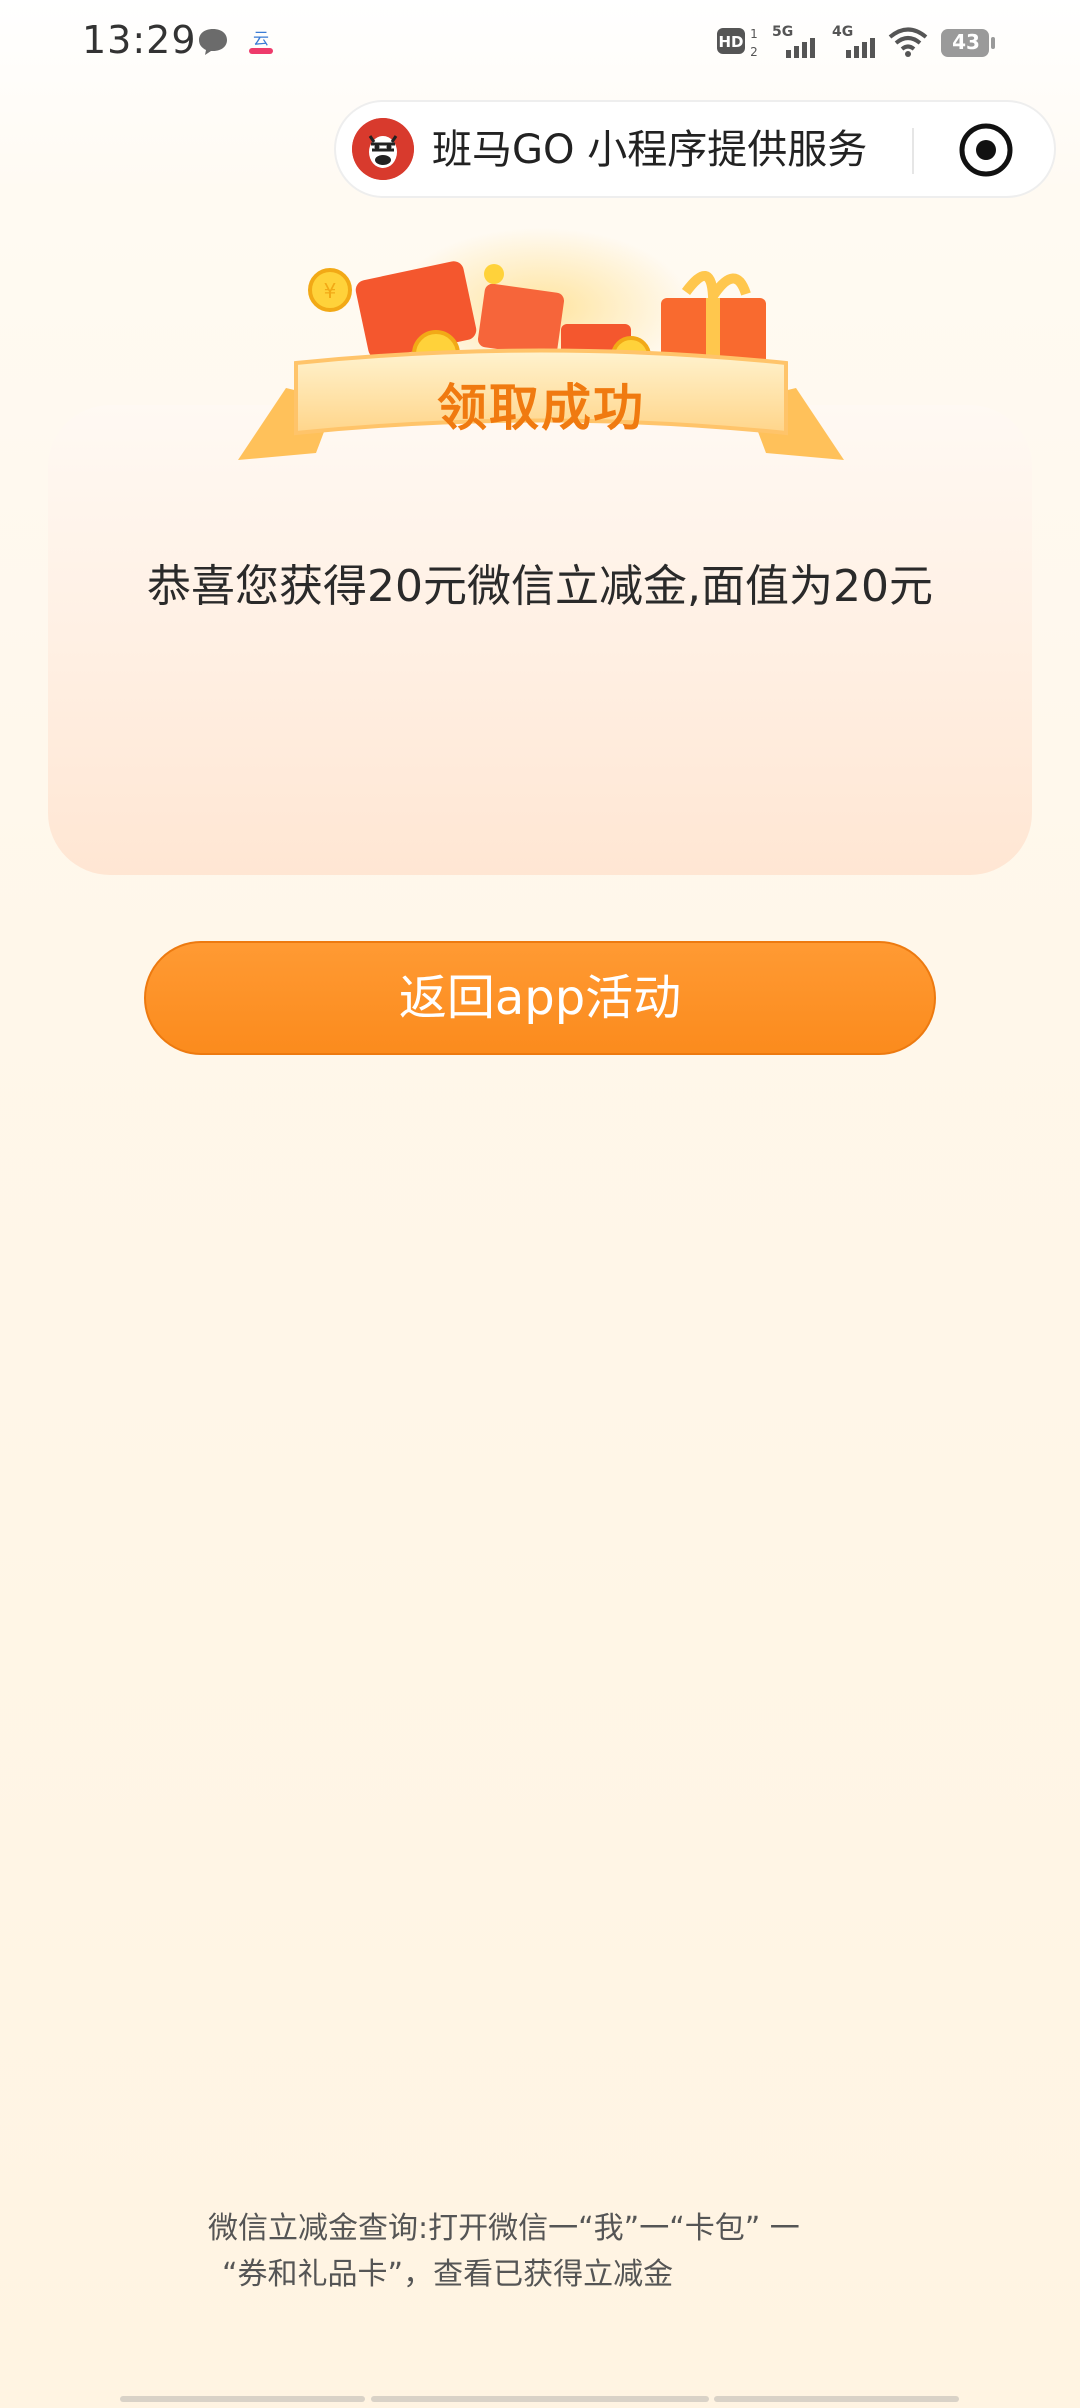  I want to click on signal-4g-icon: 4G, so click(853, 41).